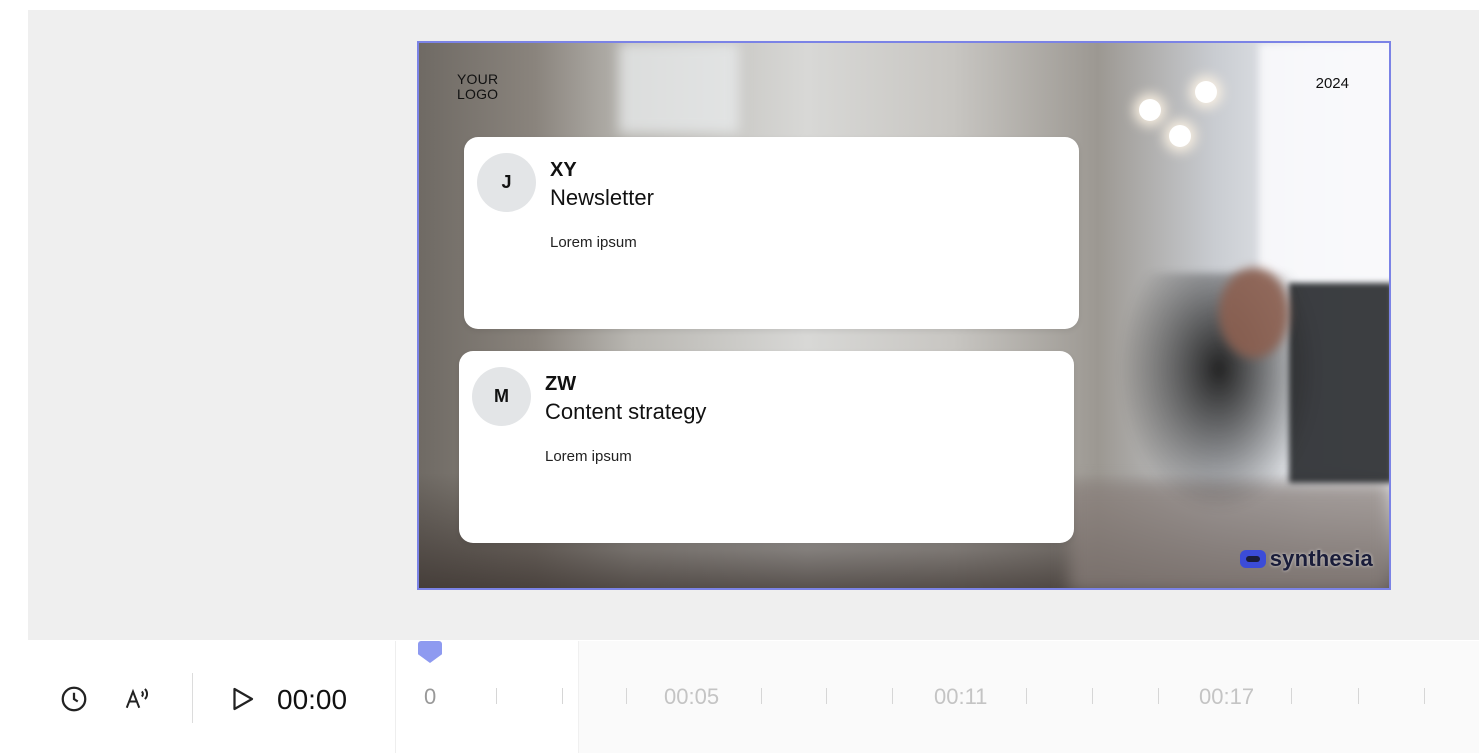  Describe the element at coordinates (560, 384) in the screenshot. I see `card-title: ZW` at that location.